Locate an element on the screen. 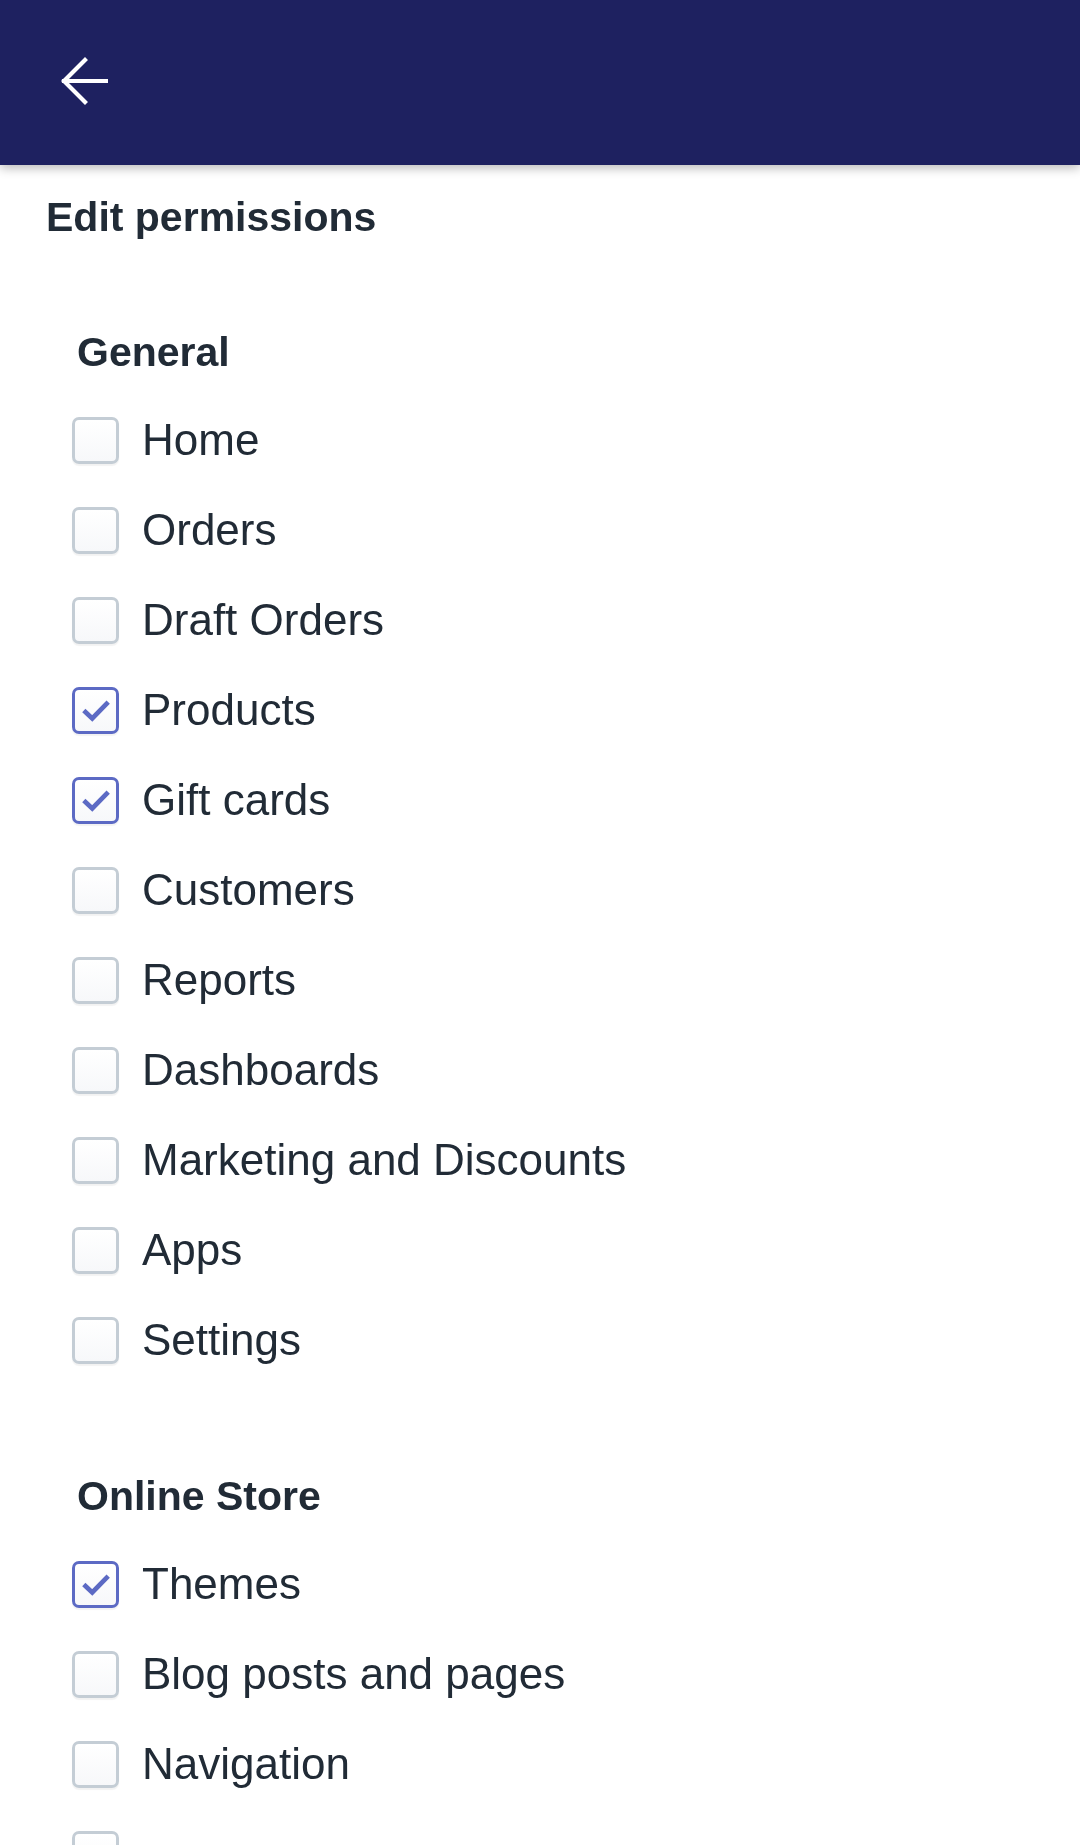 Image resolution: width=1080 pixels, height=1845 pixels. left-arrow-icon is located at coordinates (84, 81).